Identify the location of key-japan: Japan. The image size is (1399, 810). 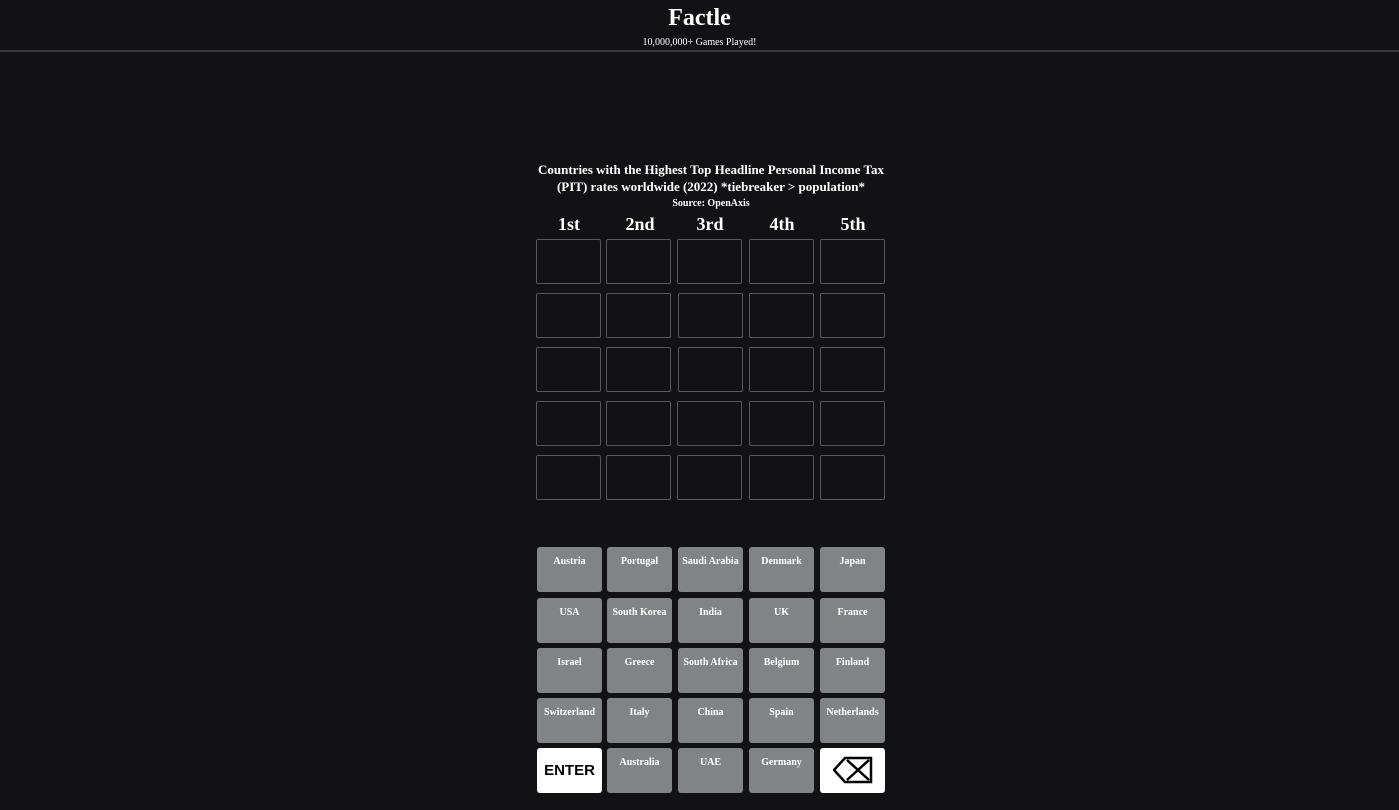
(852, 569).